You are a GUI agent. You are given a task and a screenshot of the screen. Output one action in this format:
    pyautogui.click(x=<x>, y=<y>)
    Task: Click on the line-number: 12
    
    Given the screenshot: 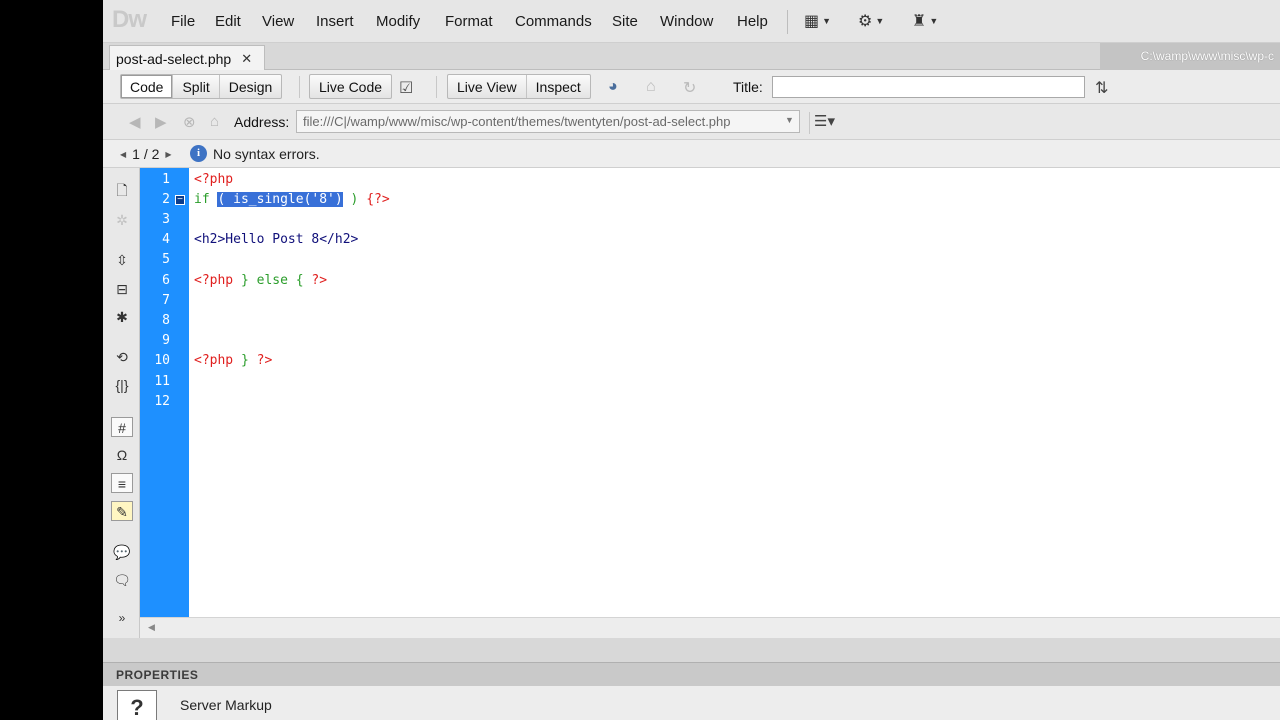 What is the action you would take?
    pyautogui.click(x=162, y=401)
    